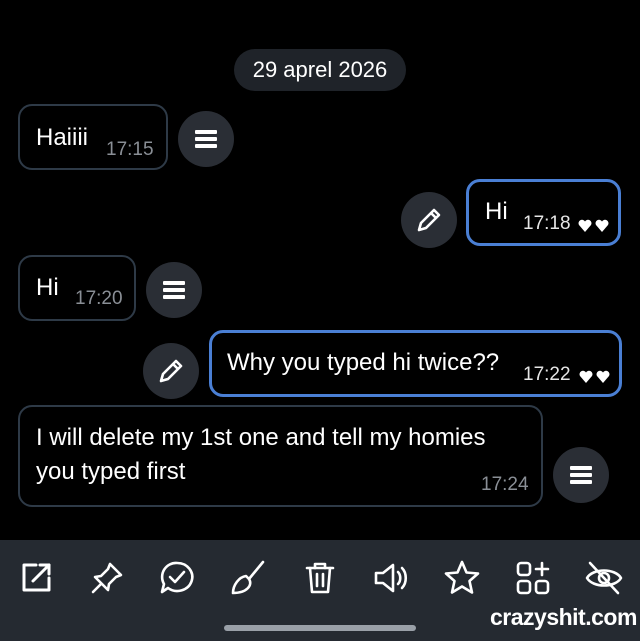  What do you see at coordinates (320, 628) in the screenshot?
I see `home-indicator` at bounding box center [320, 628].